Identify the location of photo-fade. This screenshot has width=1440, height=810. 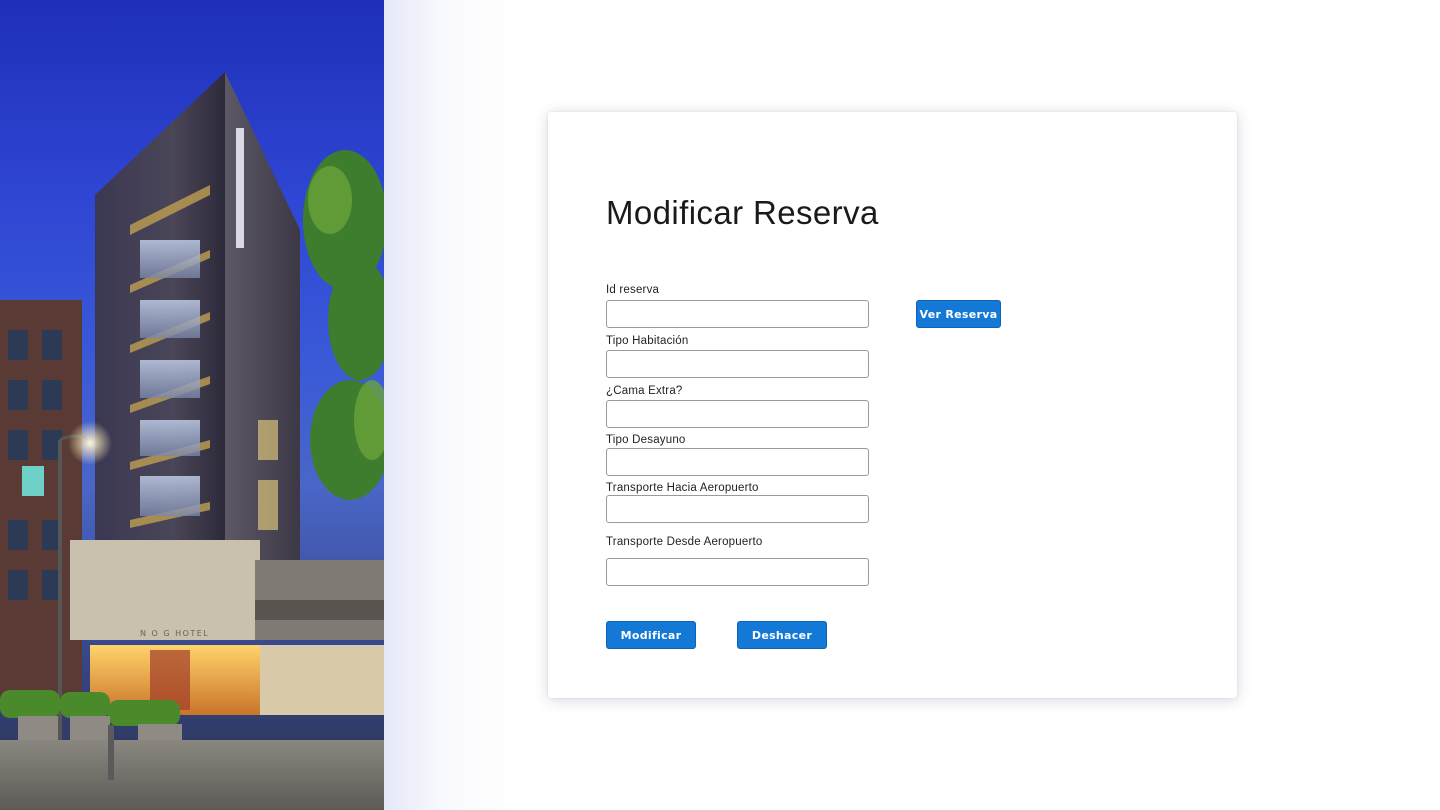
(454, 405).